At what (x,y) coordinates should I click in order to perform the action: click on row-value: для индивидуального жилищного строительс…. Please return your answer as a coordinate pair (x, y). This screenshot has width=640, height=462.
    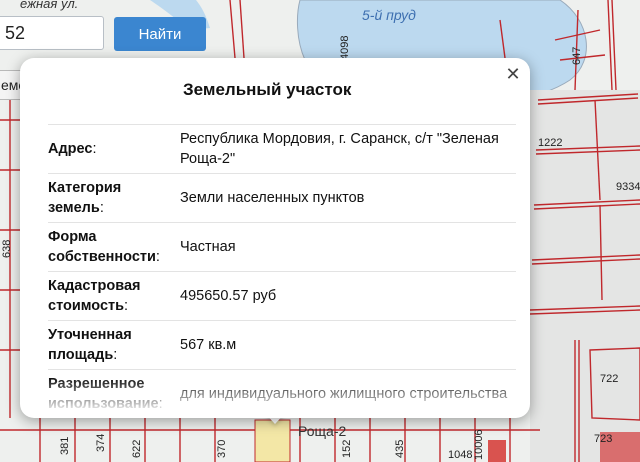
    Looking at the image, I should click on (344, 394).